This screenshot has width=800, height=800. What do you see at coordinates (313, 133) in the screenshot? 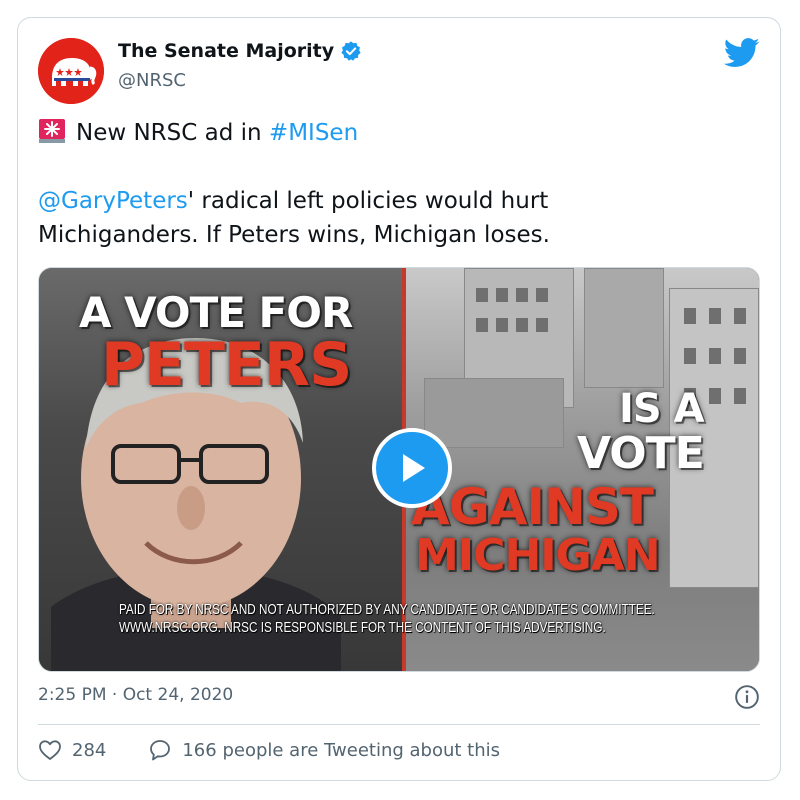
I see `hashtag-link: #MISen` at bounding box center [313, 133].